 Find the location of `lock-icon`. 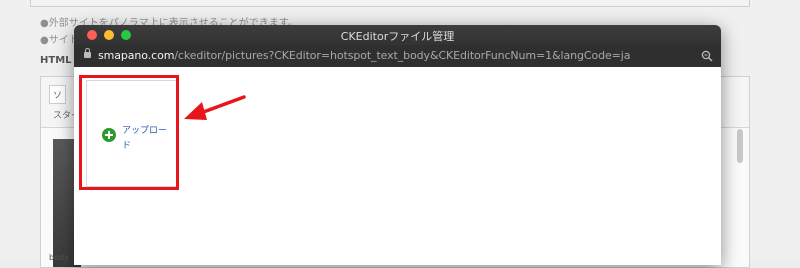

lock-icon is located at coordinates (87, 53).